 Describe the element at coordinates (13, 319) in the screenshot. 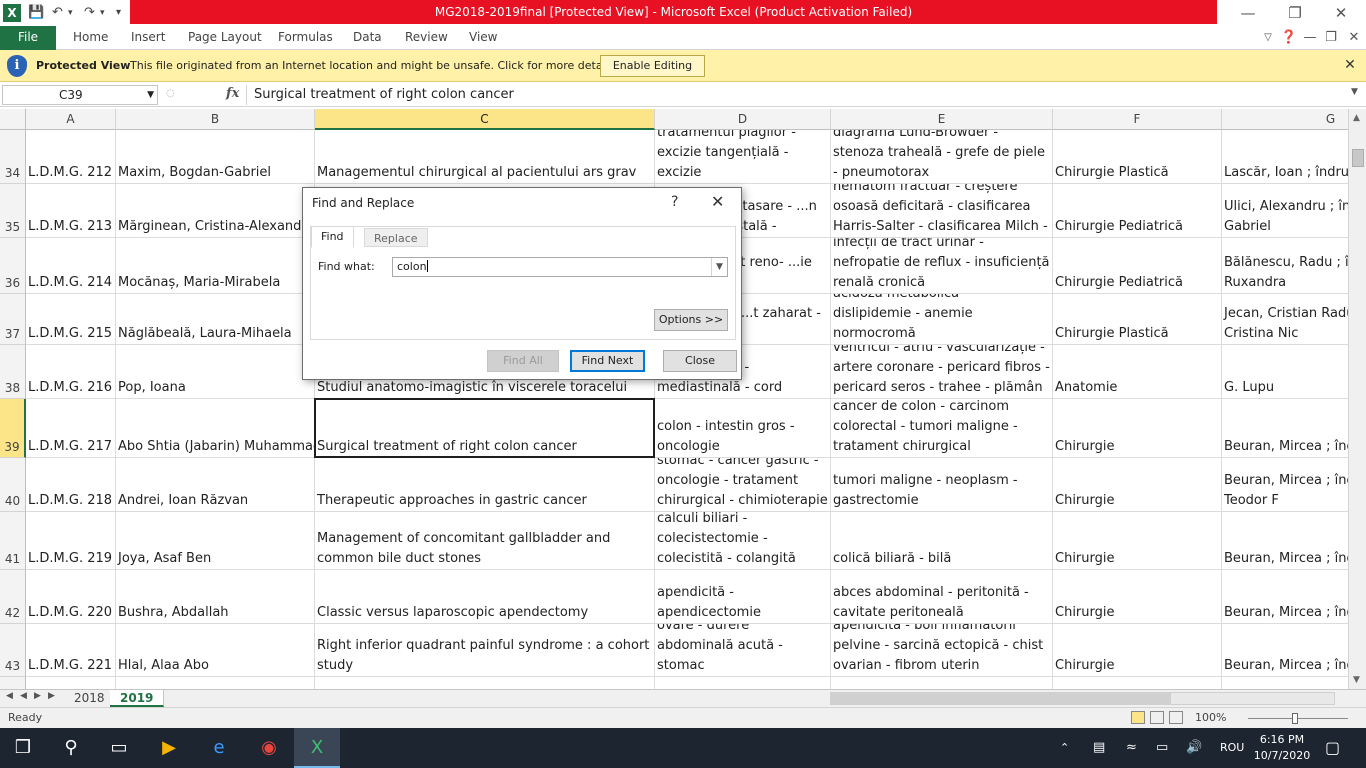

I see `row-header: 37` at that location.